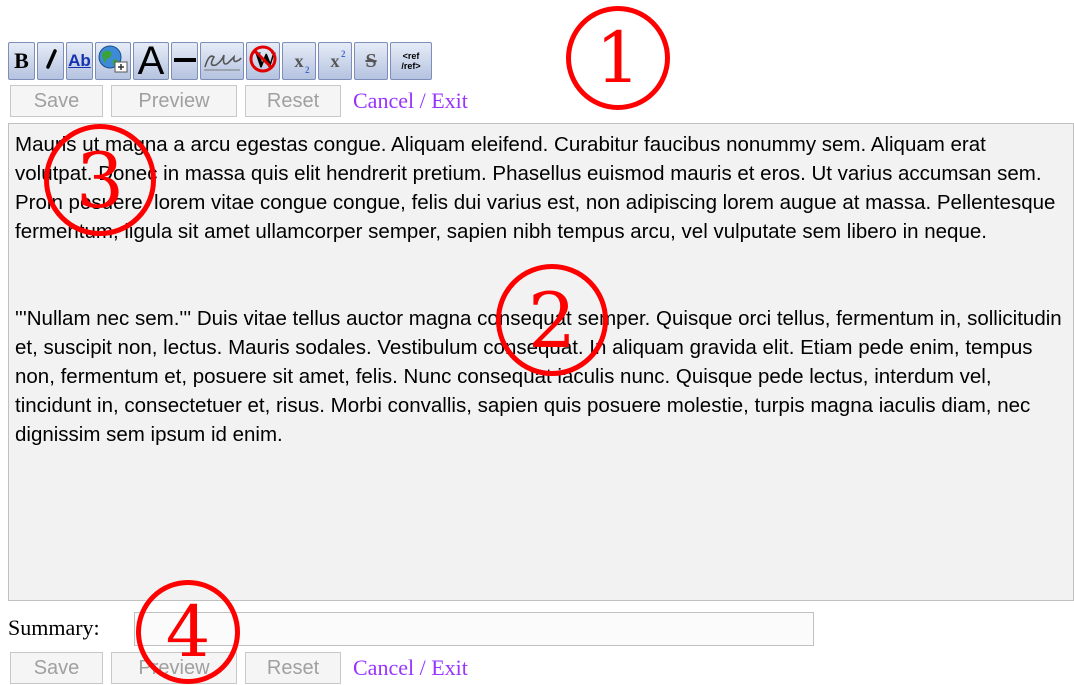  Describe the element at coordinates (411, 56) in the screenshot. I see `reference-line1: <ref` at that location.